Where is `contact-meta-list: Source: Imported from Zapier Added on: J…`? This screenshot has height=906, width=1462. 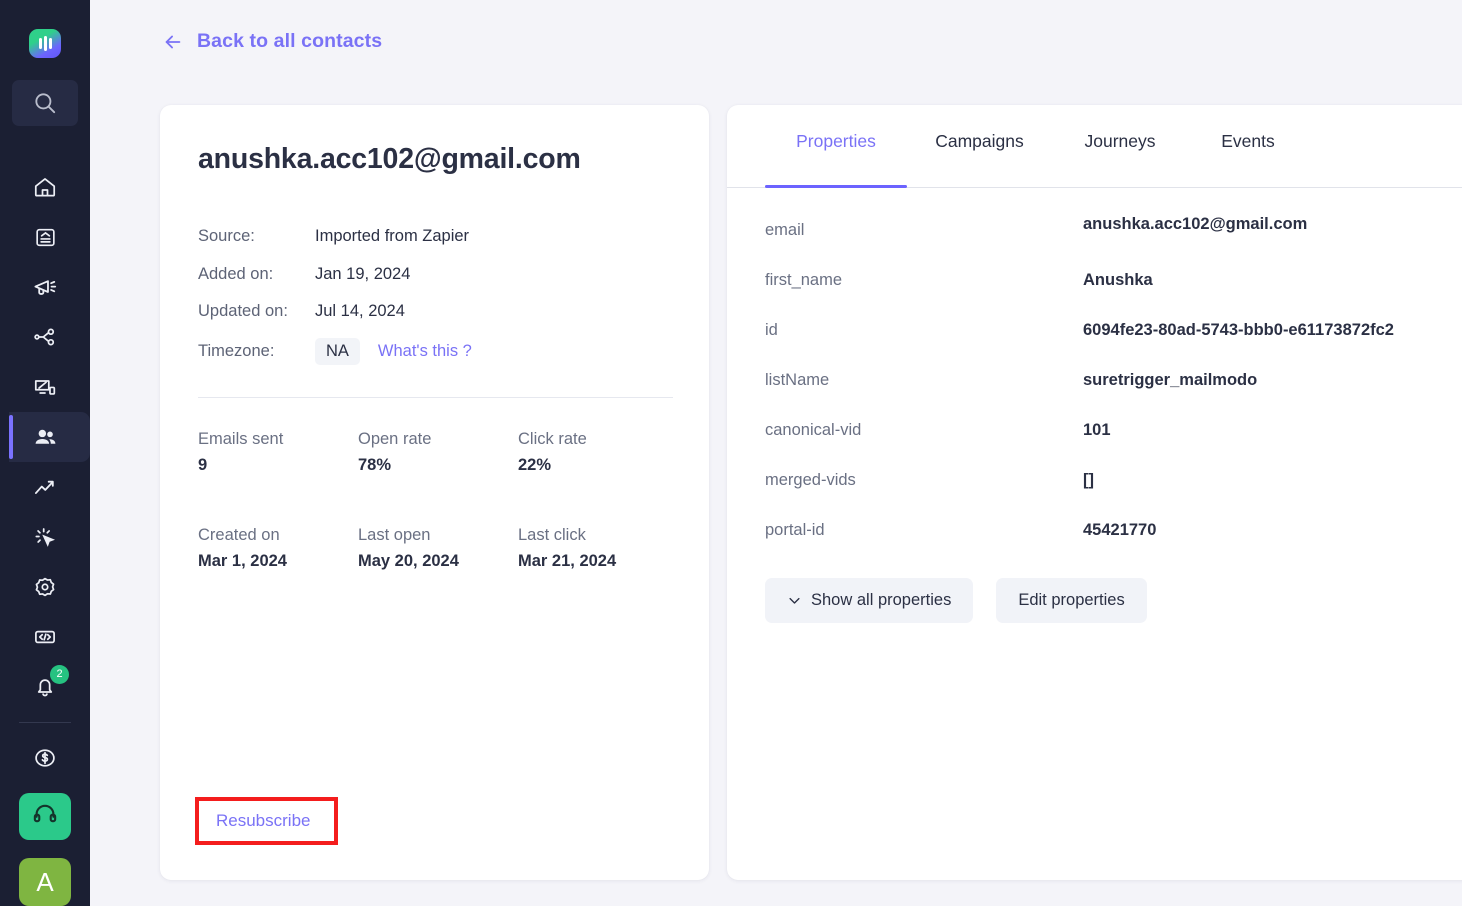 contact-meta-list: Source: Imported from Zapier Added on: J… is located at coordinates (335, 295).